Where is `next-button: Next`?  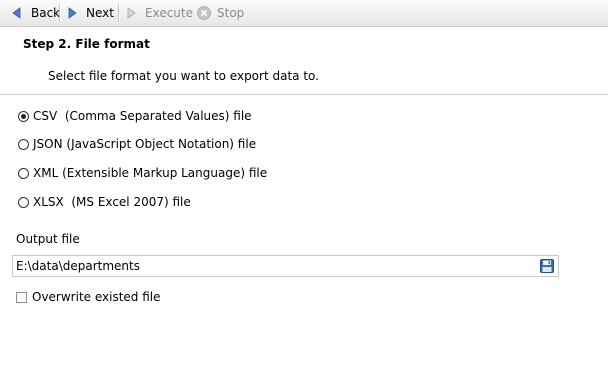
next-button: Next is located at coordinates (89, 13).